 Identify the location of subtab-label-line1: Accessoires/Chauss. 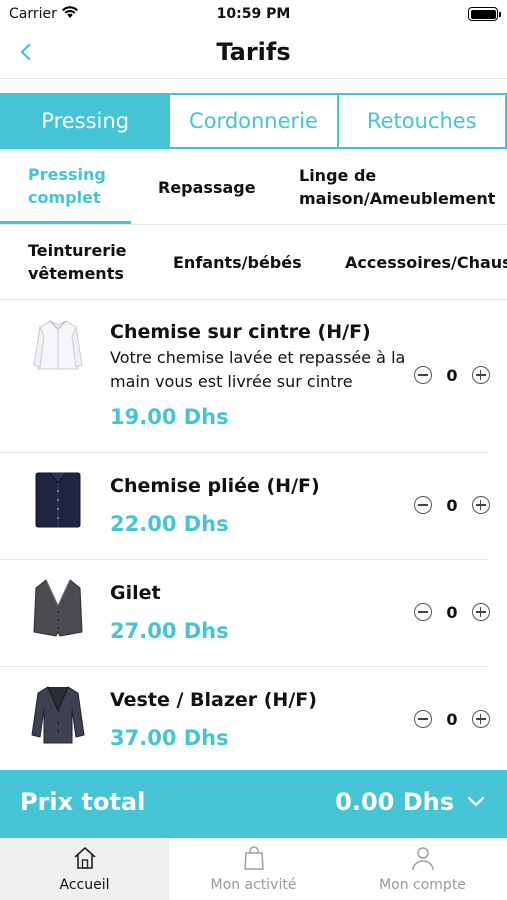
(426, 262).